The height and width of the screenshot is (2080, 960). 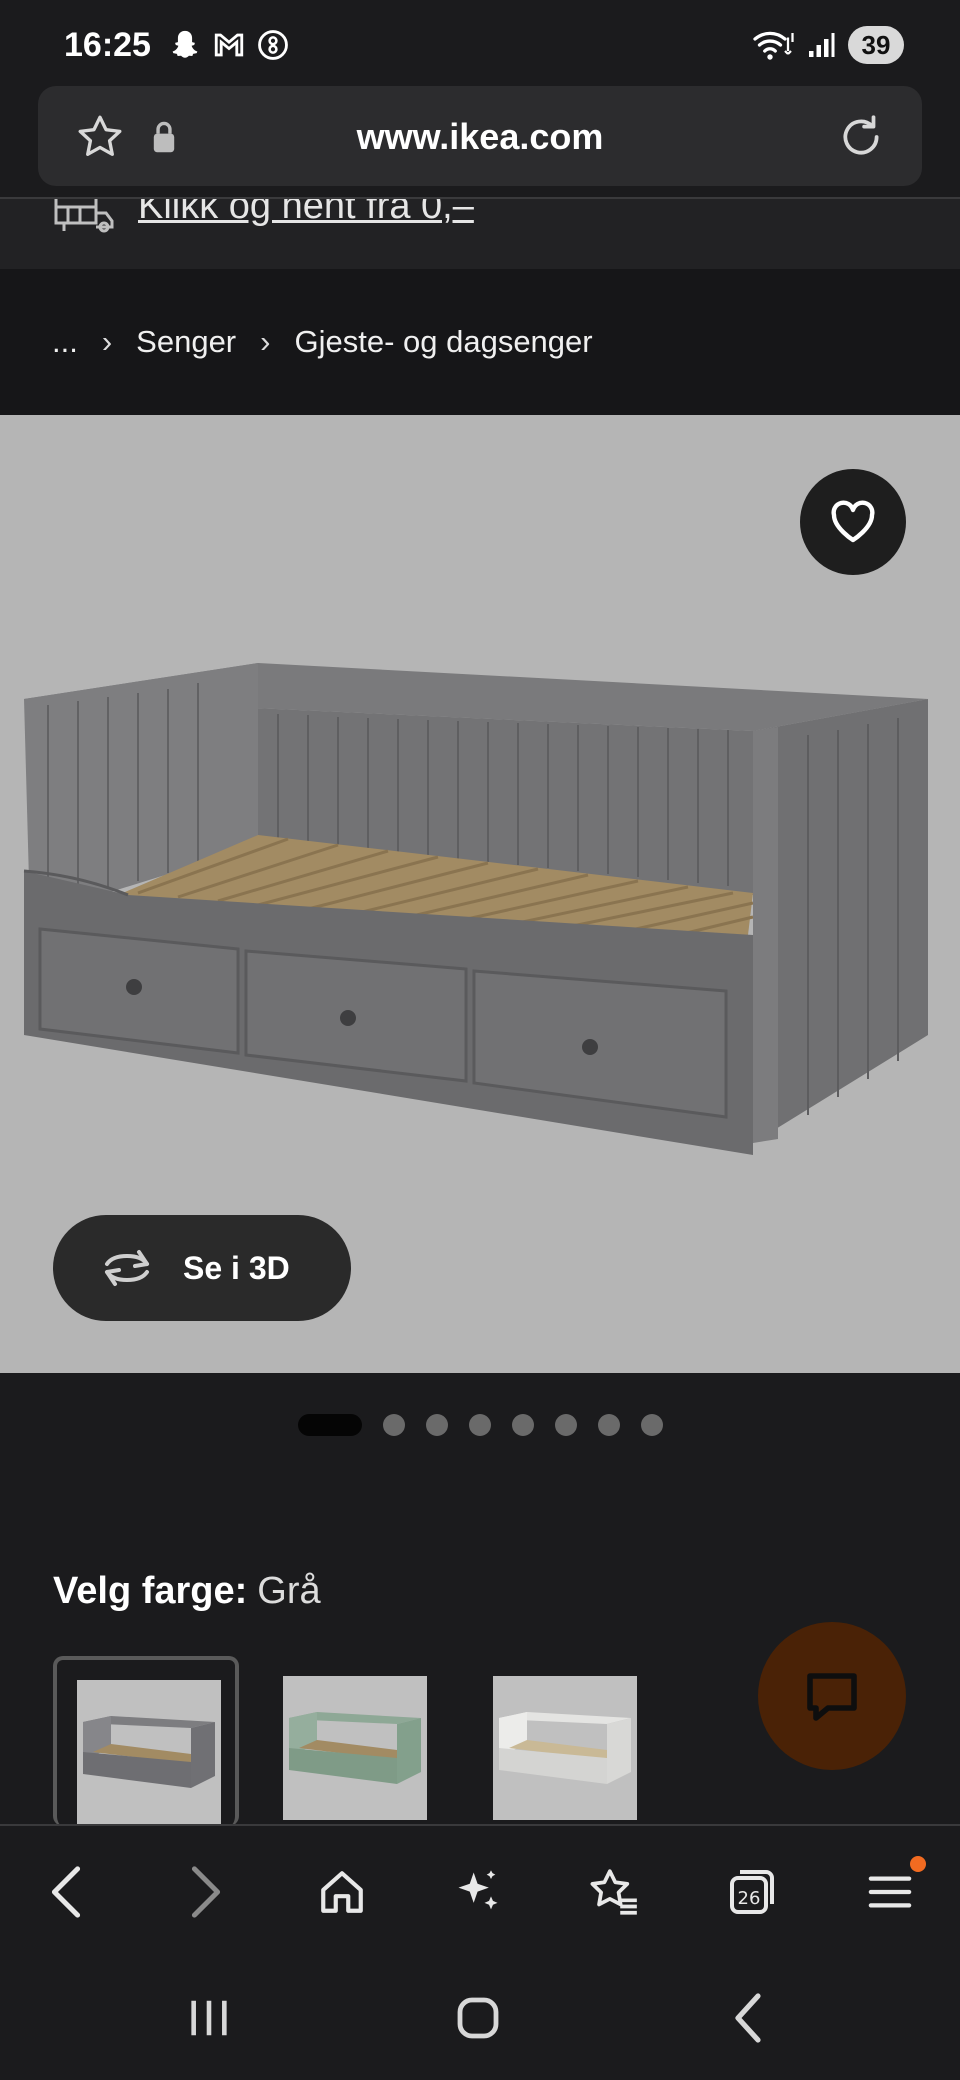 I want to click on color-select-value: Grå, so click(x=289, y=1591).